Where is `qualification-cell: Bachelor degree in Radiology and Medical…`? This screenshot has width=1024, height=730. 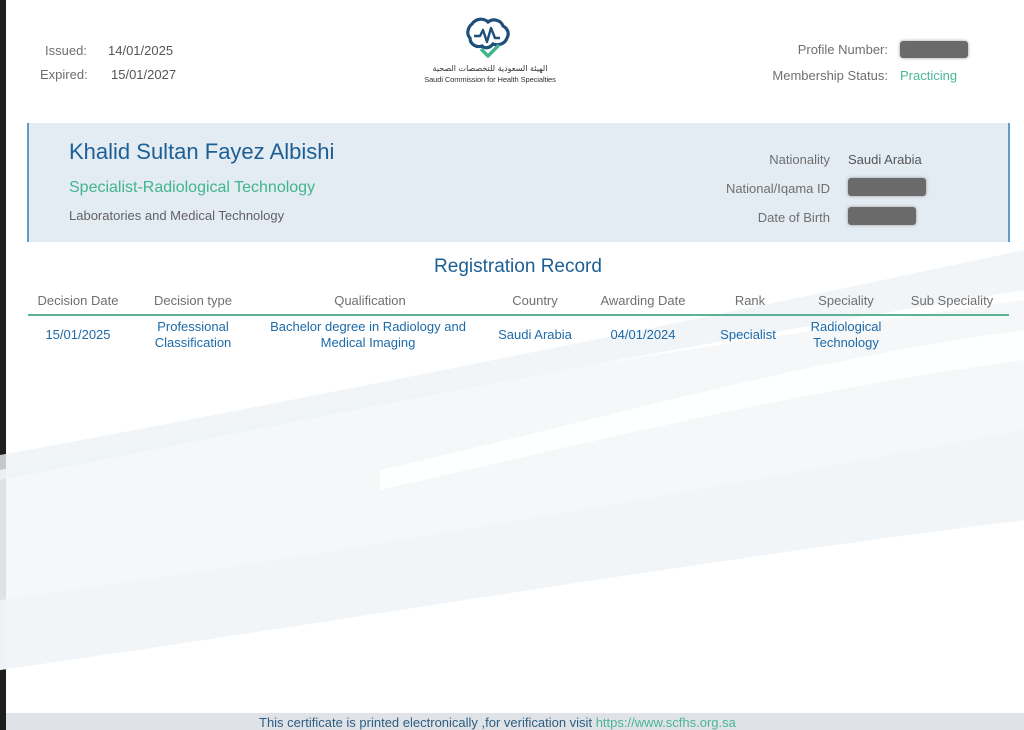
qualification-cell: Bachelor degree in Radiology and Medical… is located at coordinates (368, 335).